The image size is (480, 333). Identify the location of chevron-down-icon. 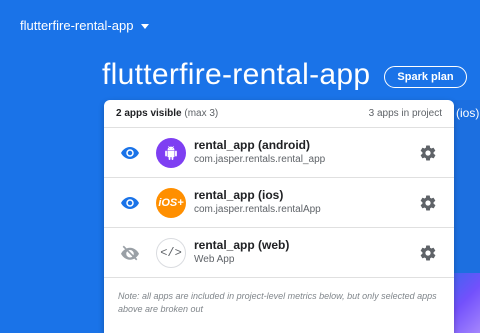
(145, 26).